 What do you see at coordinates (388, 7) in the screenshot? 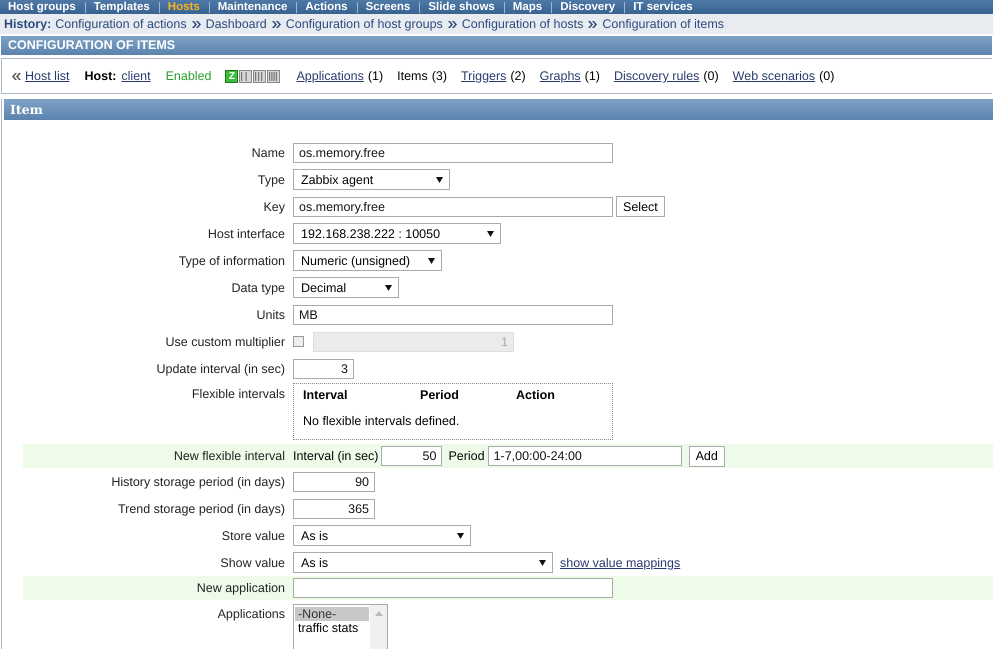
I see `menu-tab: Screens` at bounding box center [388, 7].